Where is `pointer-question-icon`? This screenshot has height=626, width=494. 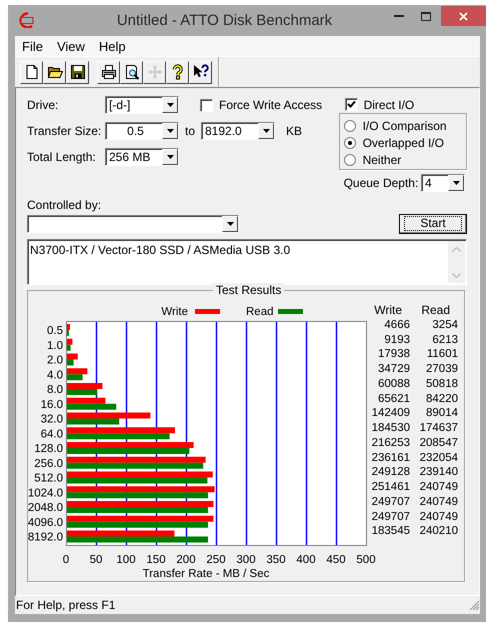
pointer-question-icon is located at coordinates (200, 72).